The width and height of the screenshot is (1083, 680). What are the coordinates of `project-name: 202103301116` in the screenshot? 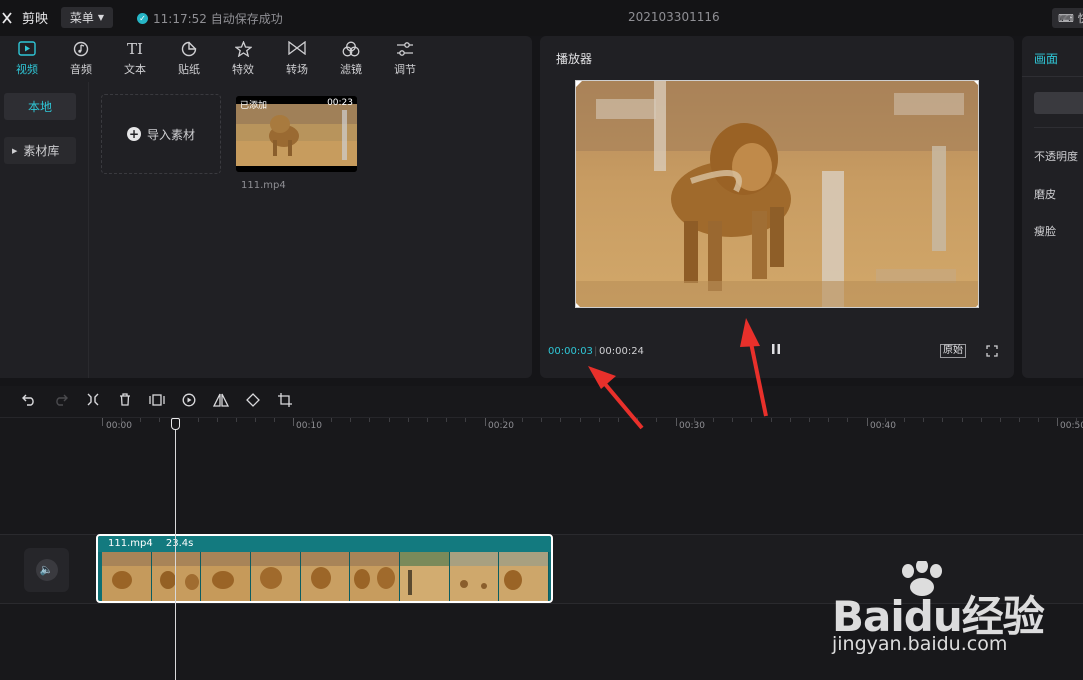 It's located at (674, 17).